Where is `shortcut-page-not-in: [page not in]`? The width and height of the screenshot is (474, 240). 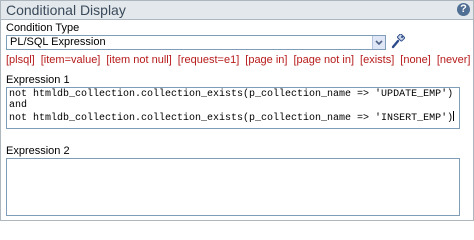 shortcut-page-not-in: [page not in] is located at coordinates (323, 60).